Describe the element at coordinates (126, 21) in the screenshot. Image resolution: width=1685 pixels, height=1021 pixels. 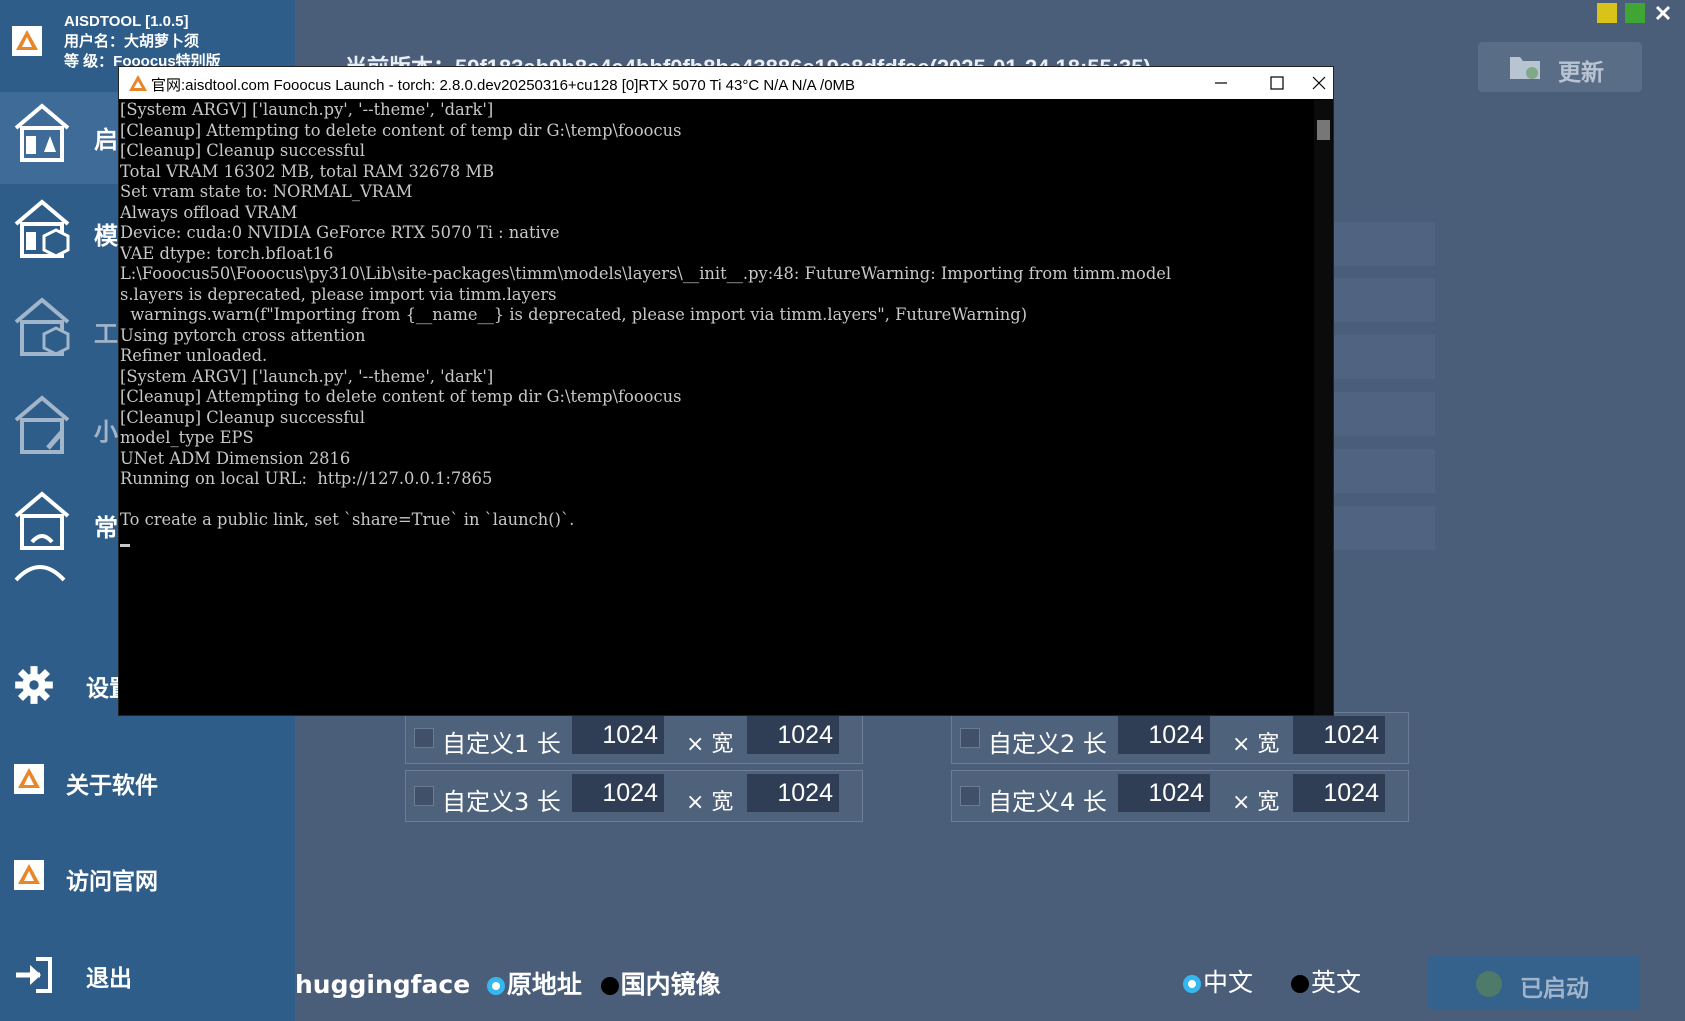
I see `app-title: AISDTOOL [1.0.5]` at that location.